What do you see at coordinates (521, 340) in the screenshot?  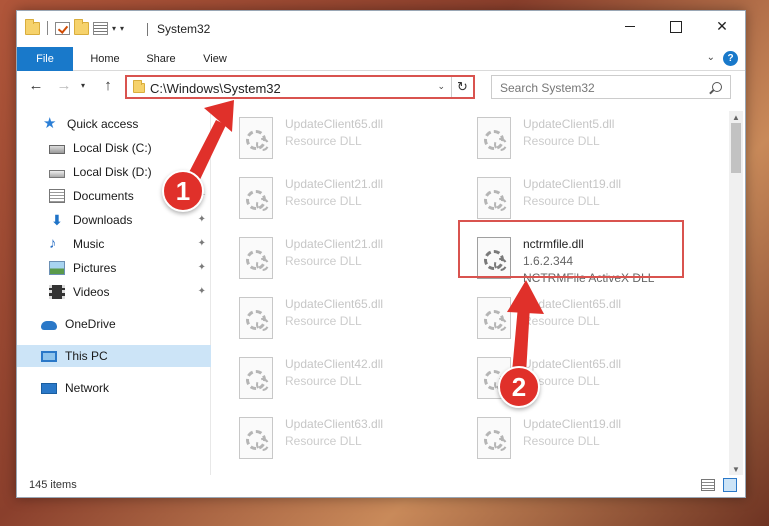 I see `arrow-2-shaft` at bounding box center [521, 340].